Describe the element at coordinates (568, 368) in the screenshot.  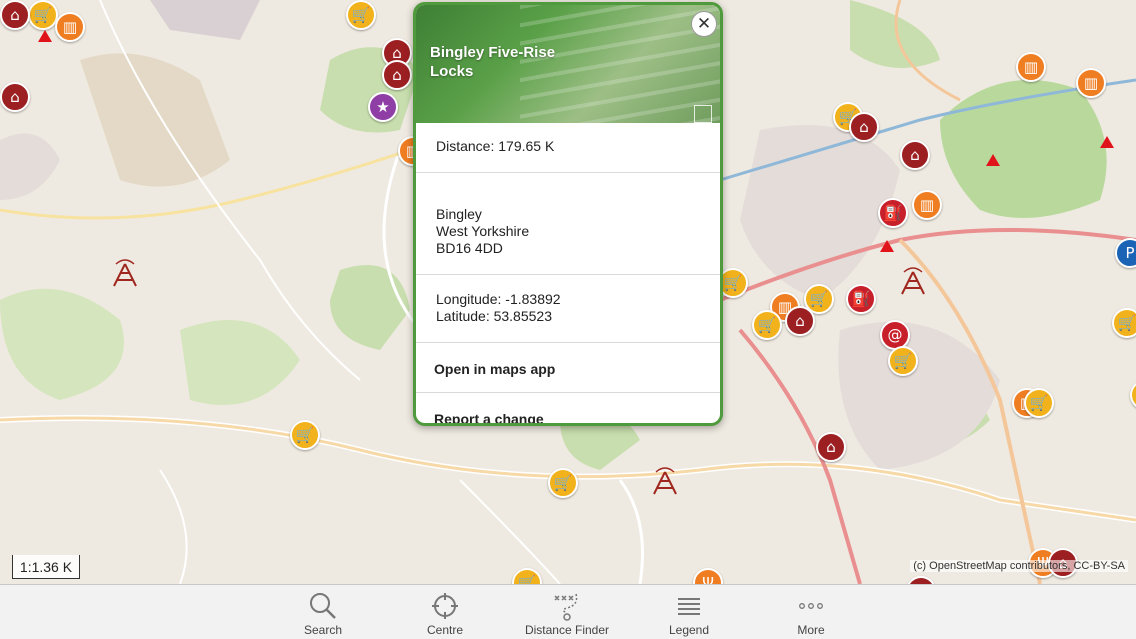
I see `open-in-maps-button: Open in maps app` at that location.